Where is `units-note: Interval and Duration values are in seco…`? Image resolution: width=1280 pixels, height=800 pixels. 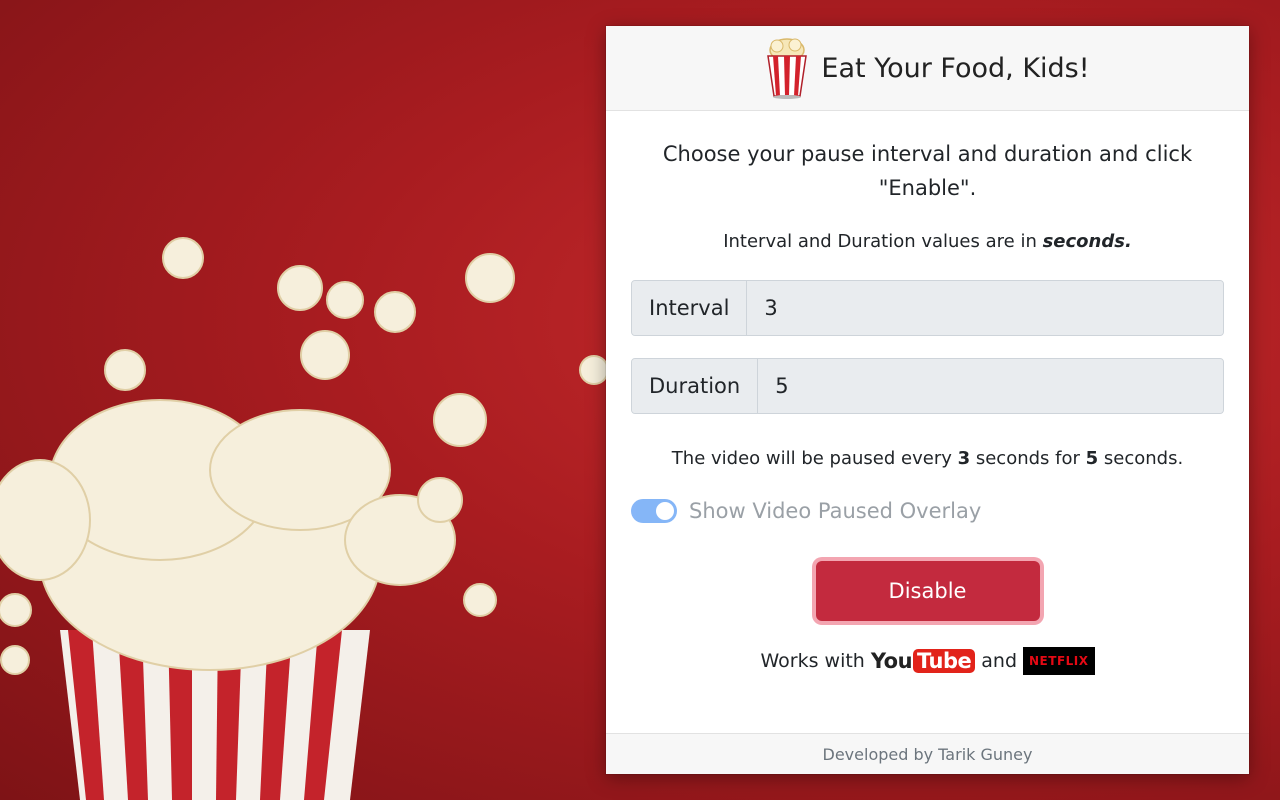
units-note: Interval and Duration values are in seco… is located at coordinates (927, 241).